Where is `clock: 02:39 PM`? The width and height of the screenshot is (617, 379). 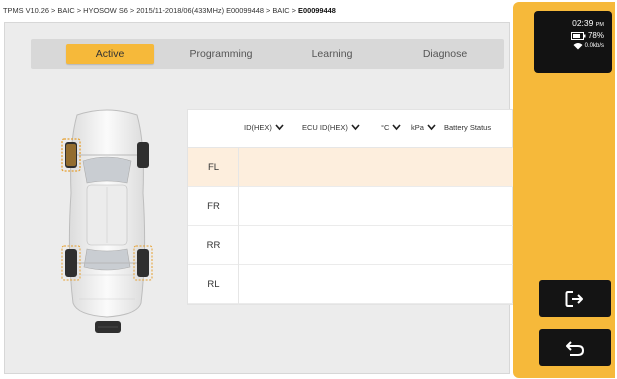 clock: 02:39 PM is located at coordinates (588, 23).